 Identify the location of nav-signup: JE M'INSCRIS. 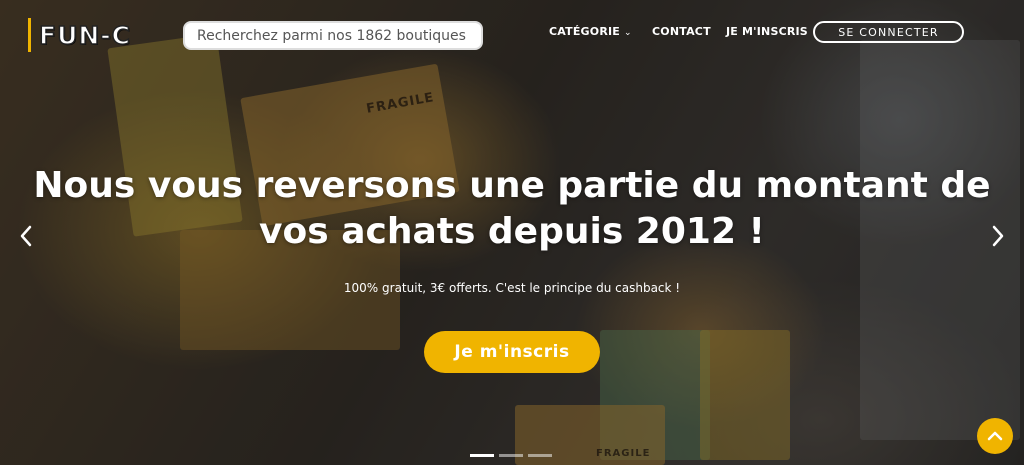
(767, 31).